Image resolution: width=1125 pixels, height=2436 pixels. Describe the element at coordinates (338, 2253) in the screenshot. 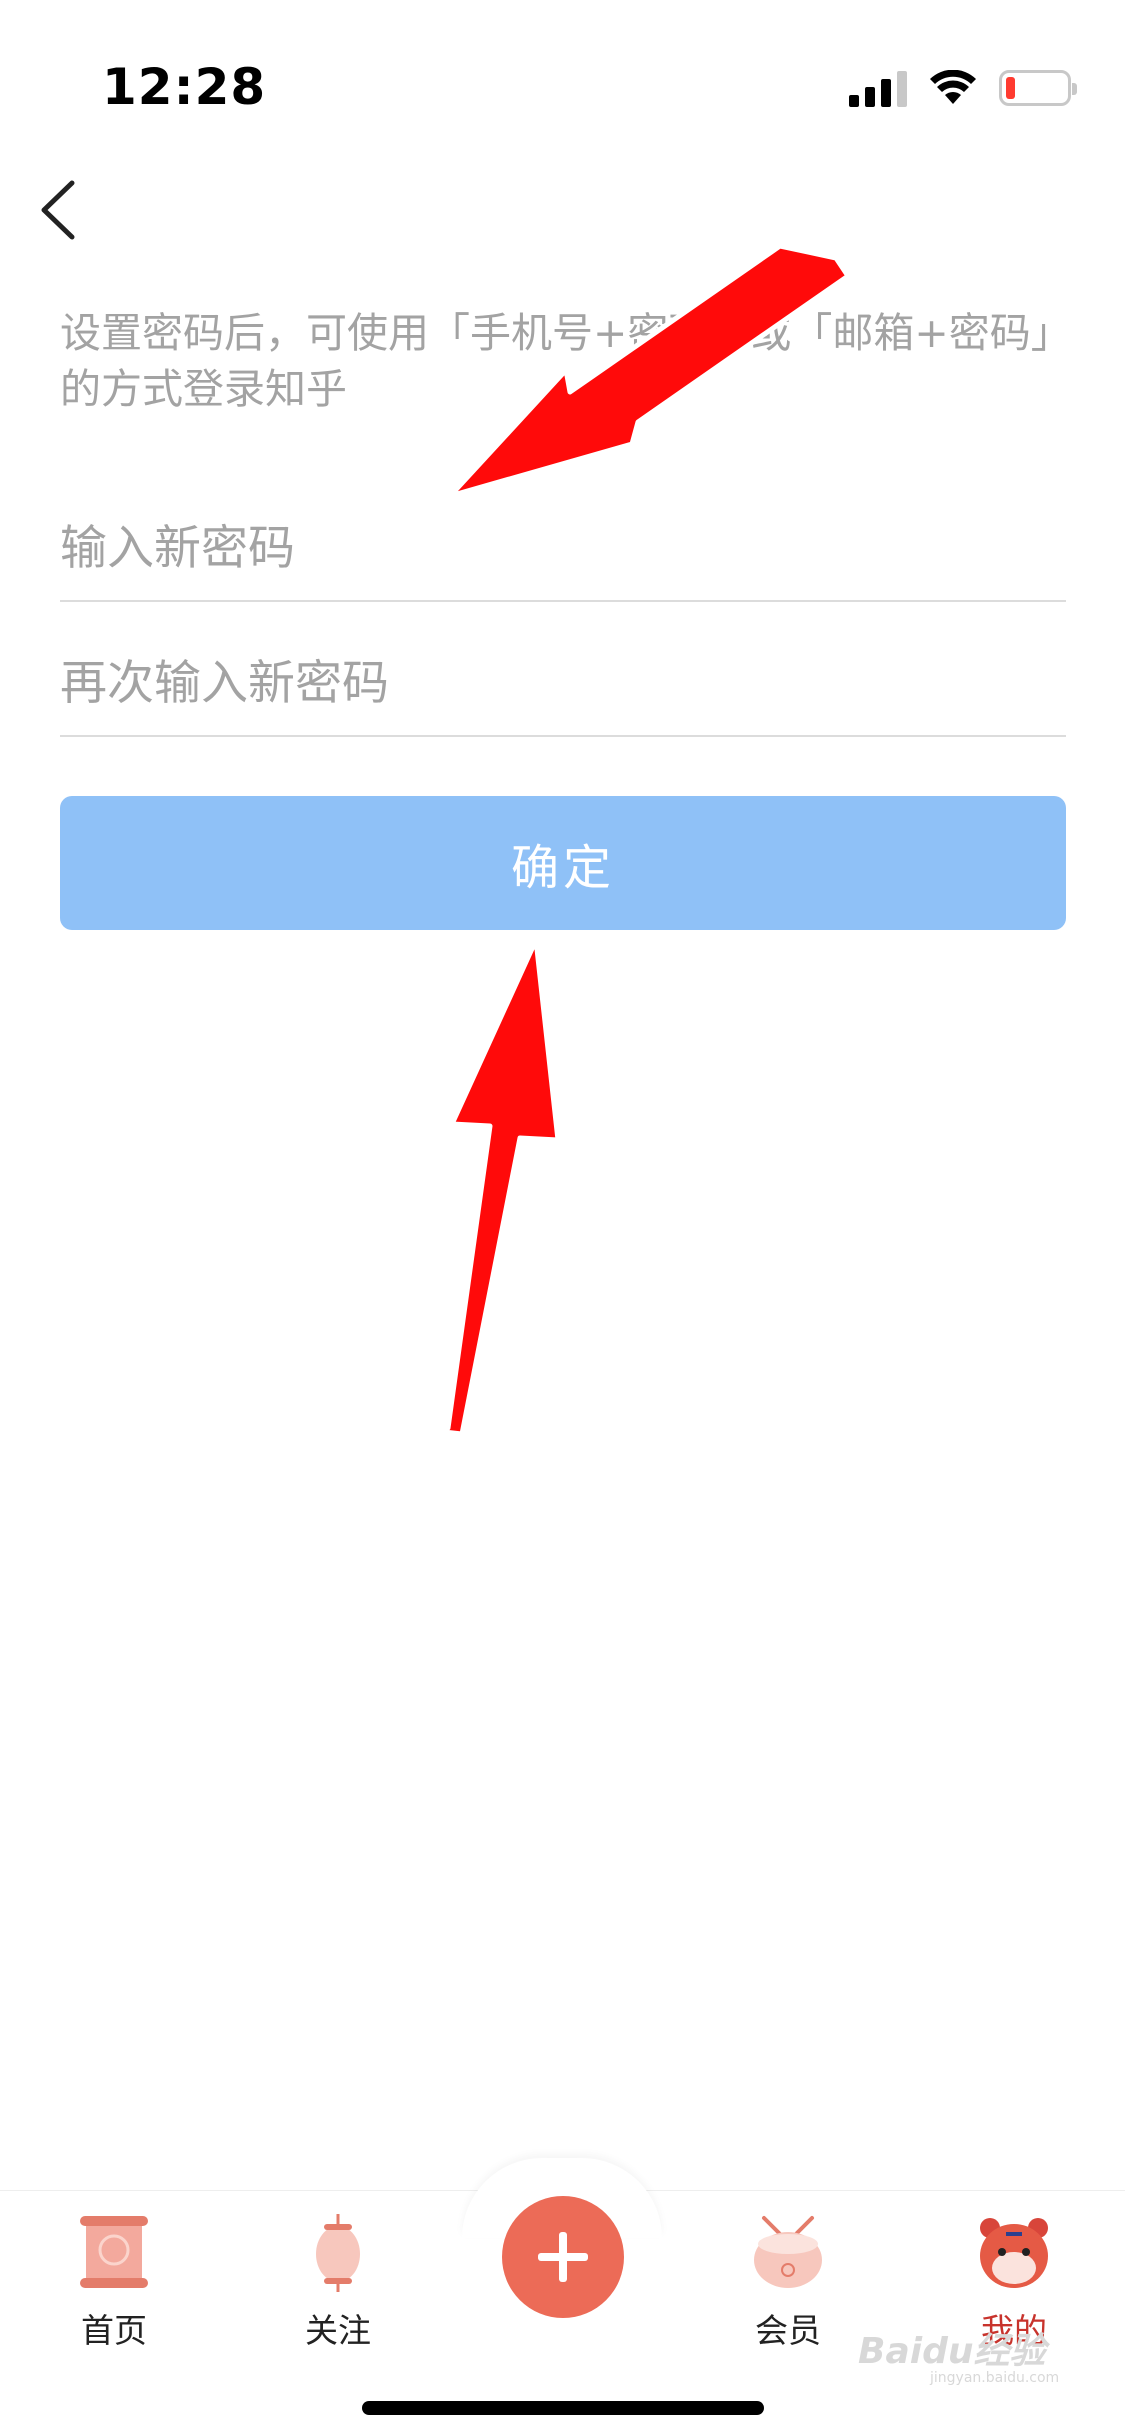

I see `lantern-icon` at that location.